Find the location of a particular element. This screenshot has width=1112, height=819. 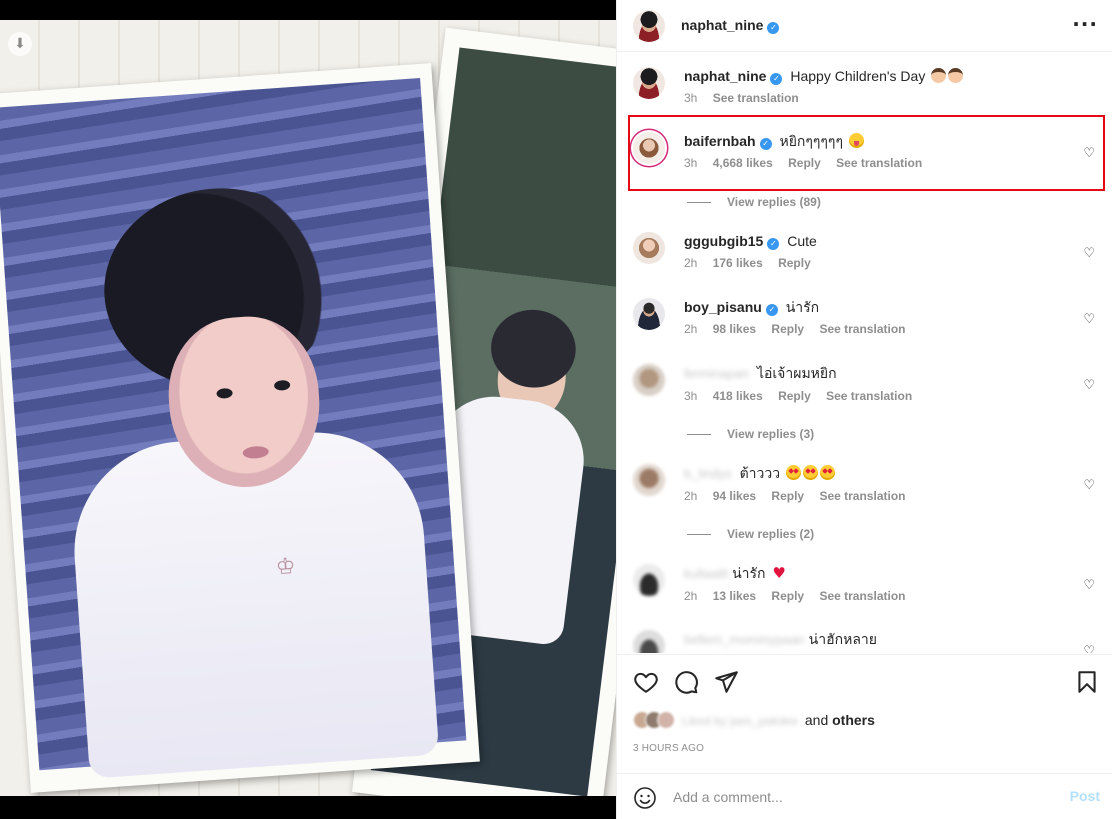

liked-by-summary: Liked by jaes_pakdee and others is located at coordinates (754, 720).